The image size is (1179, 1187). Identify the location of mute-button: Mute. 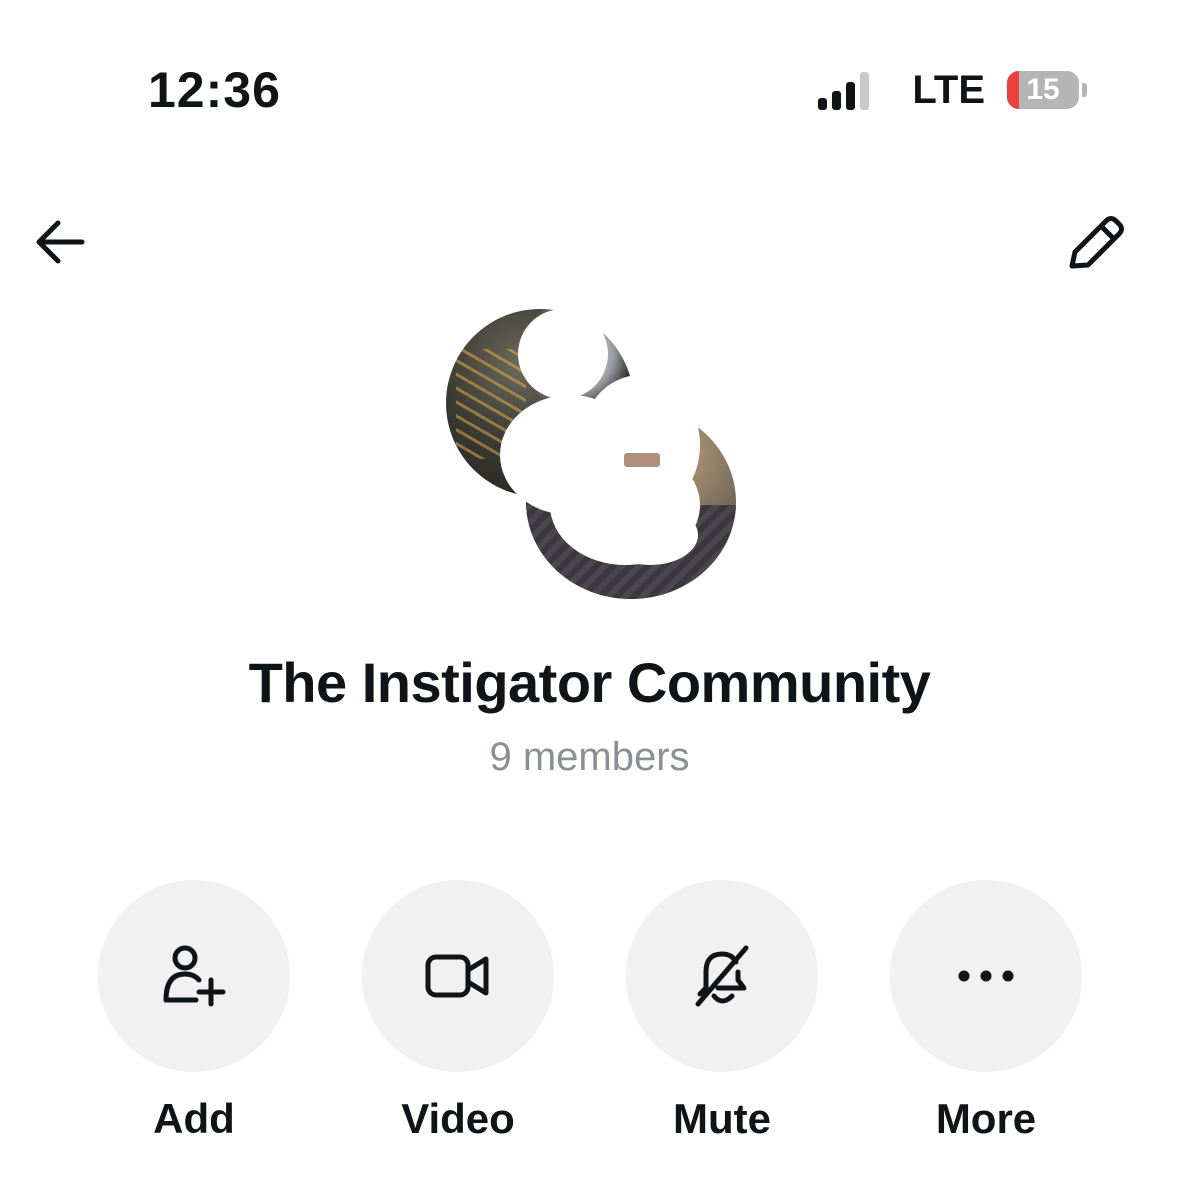
(722, 1012).